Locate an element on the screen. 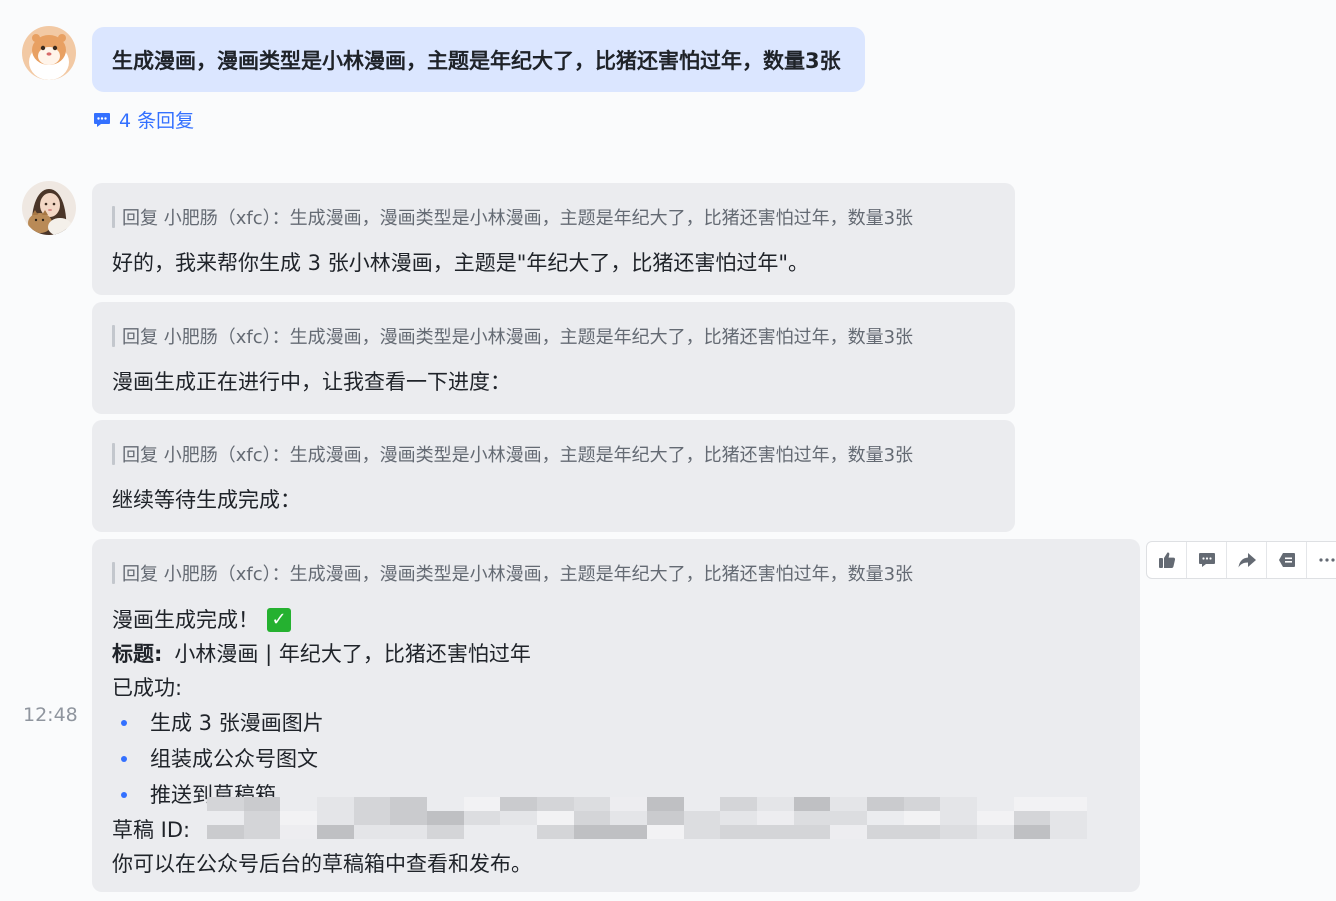  list-item: 组装成公众号图文 is located at coordinates (322, 759).